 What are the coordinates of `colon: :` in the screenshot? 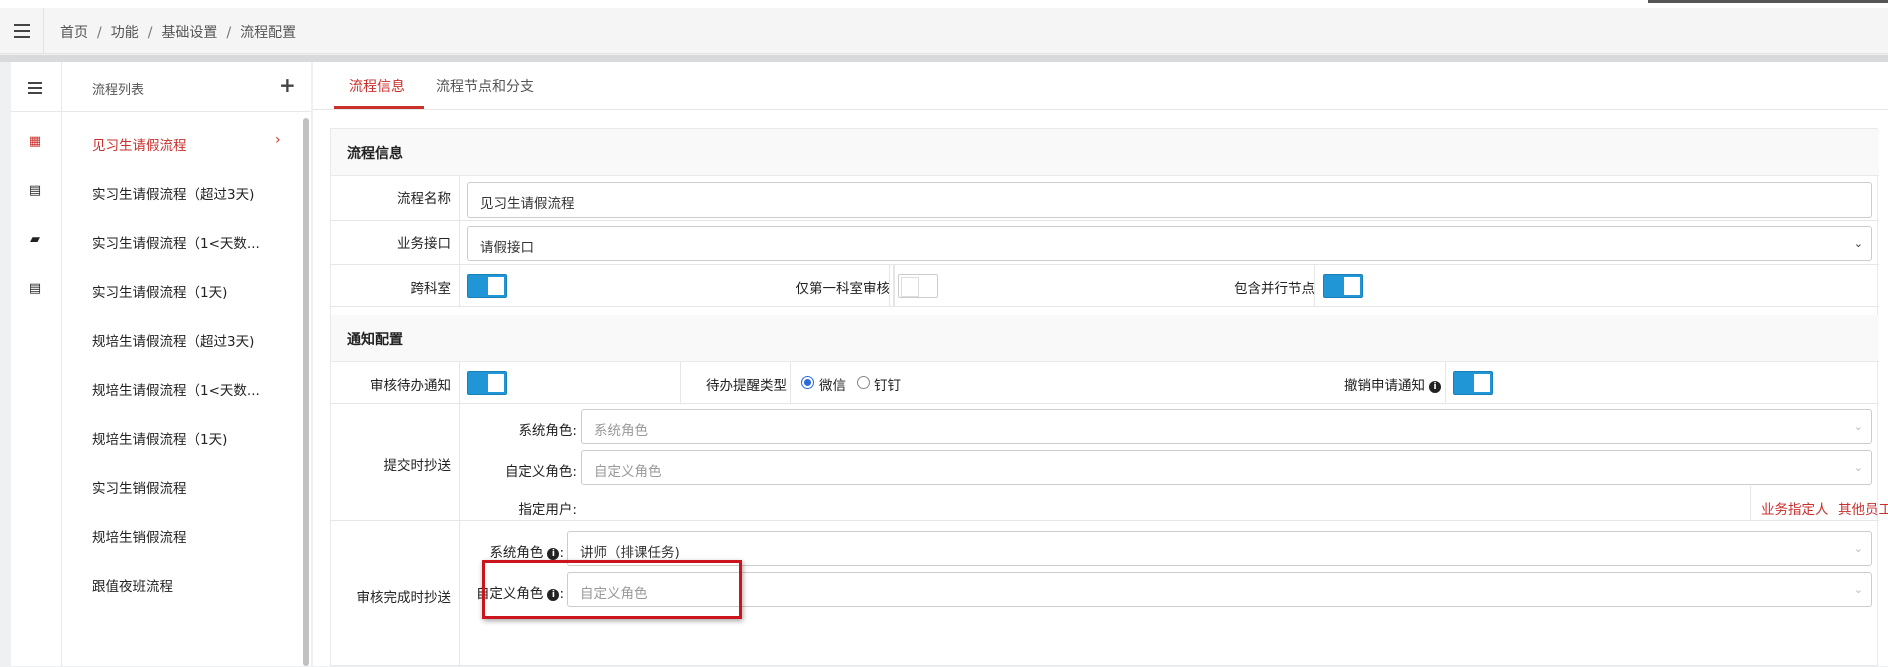 It's located at (561, 553).